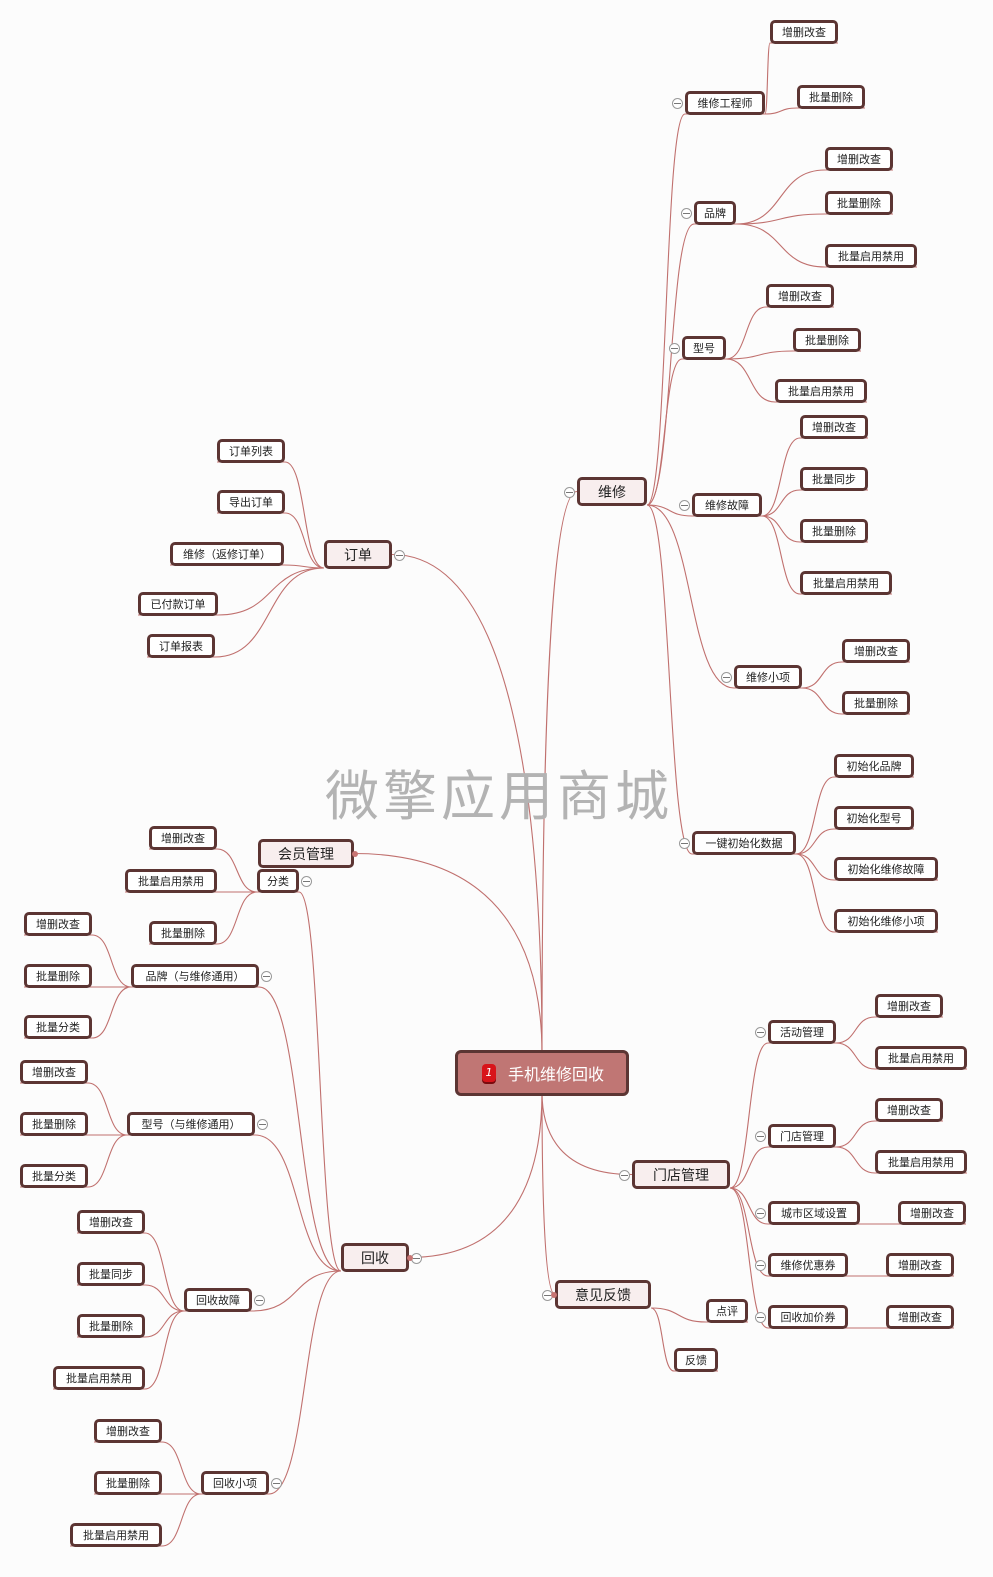 The width and height of the screenshot is (993, 1577). Describe the element at coordinates (278, 881) in the screenshot. I see `subtopic: 分类` at that location.